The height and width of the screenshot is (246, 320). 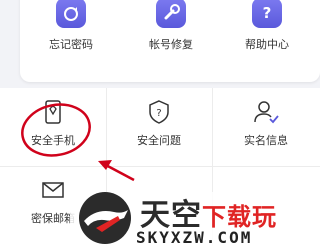 What do you see at coordinates (53, 112) in the screenshot?
I see `phone-icon` at bounding box center [53, 112].